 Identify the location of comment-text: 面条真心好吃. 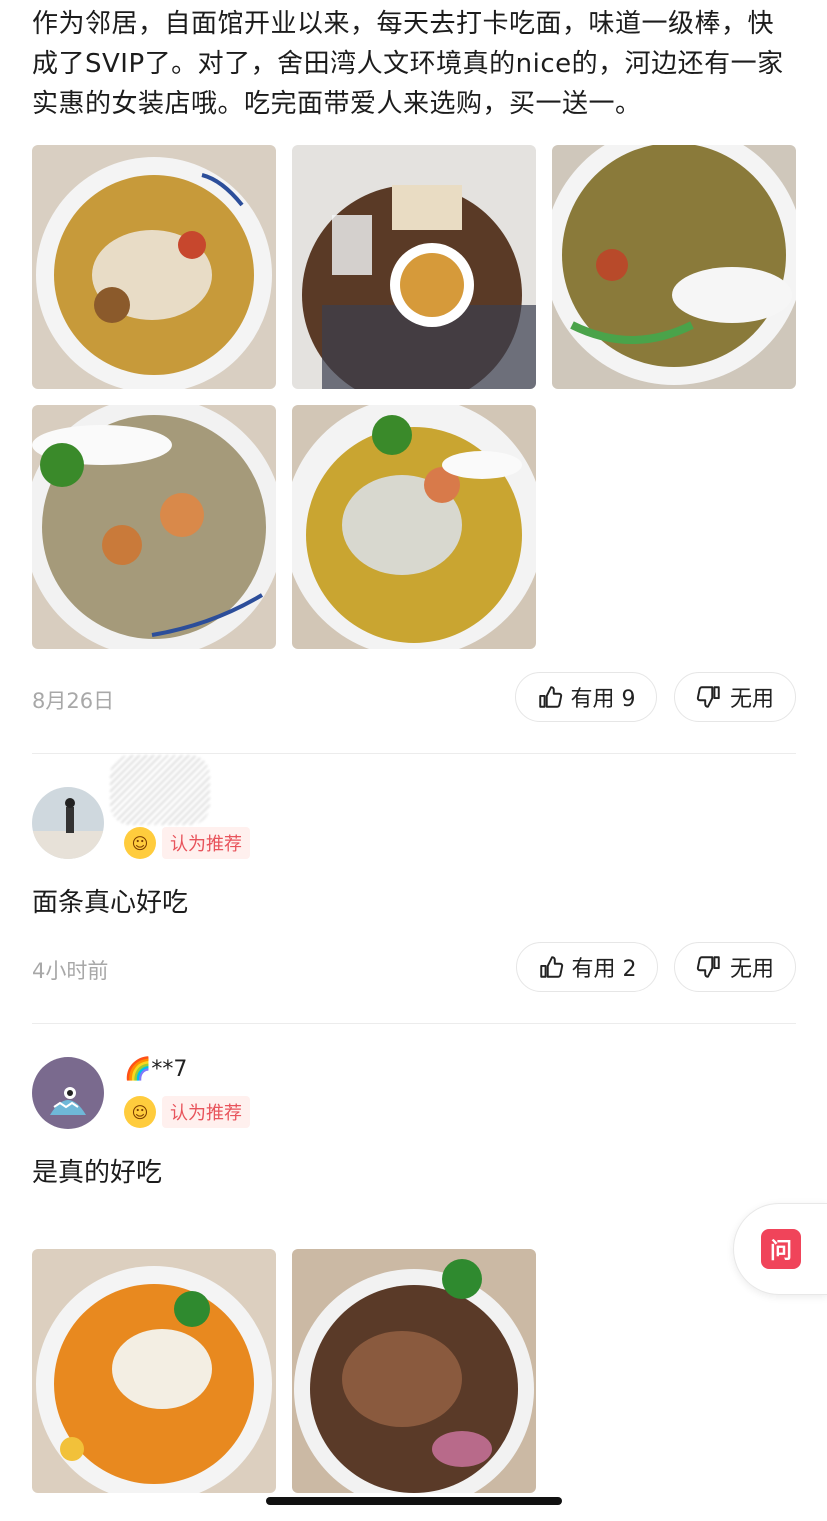
(110, 903).